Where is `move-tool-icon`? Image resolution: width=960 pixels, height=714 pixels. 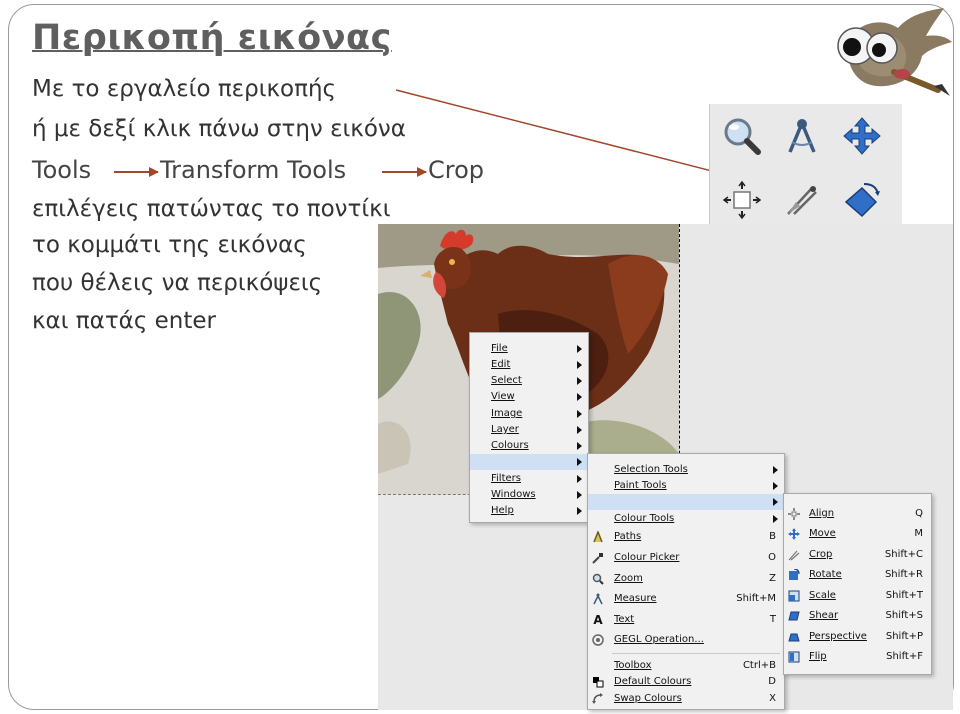
move-tool-icon is located at coordinates (862, 136).